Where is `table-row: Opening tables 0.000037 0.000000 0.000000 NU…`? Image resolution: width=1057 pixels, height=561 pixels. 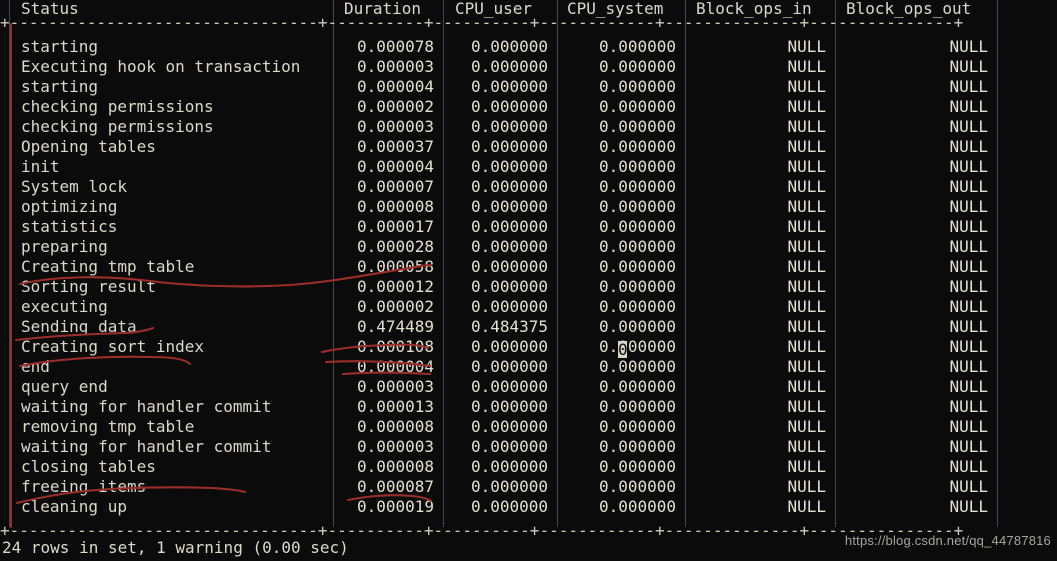
table-row: Opening tables 0.000037 0.000000 0.000000 NU… is located at coordinates (528, 147).